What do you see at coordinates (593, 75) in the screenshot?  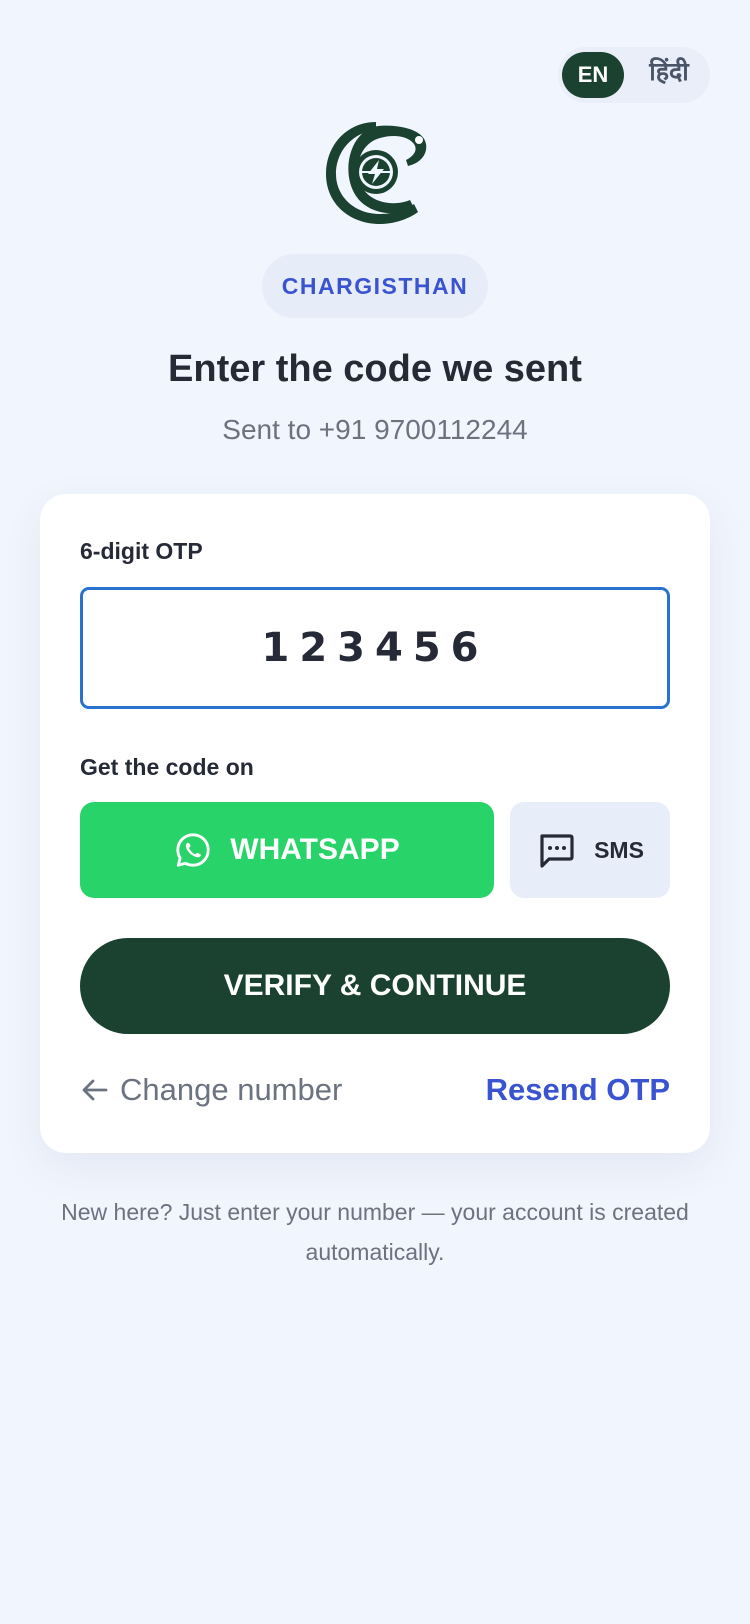 I see `language-option-en: EN` at bounding box center [593, 75].